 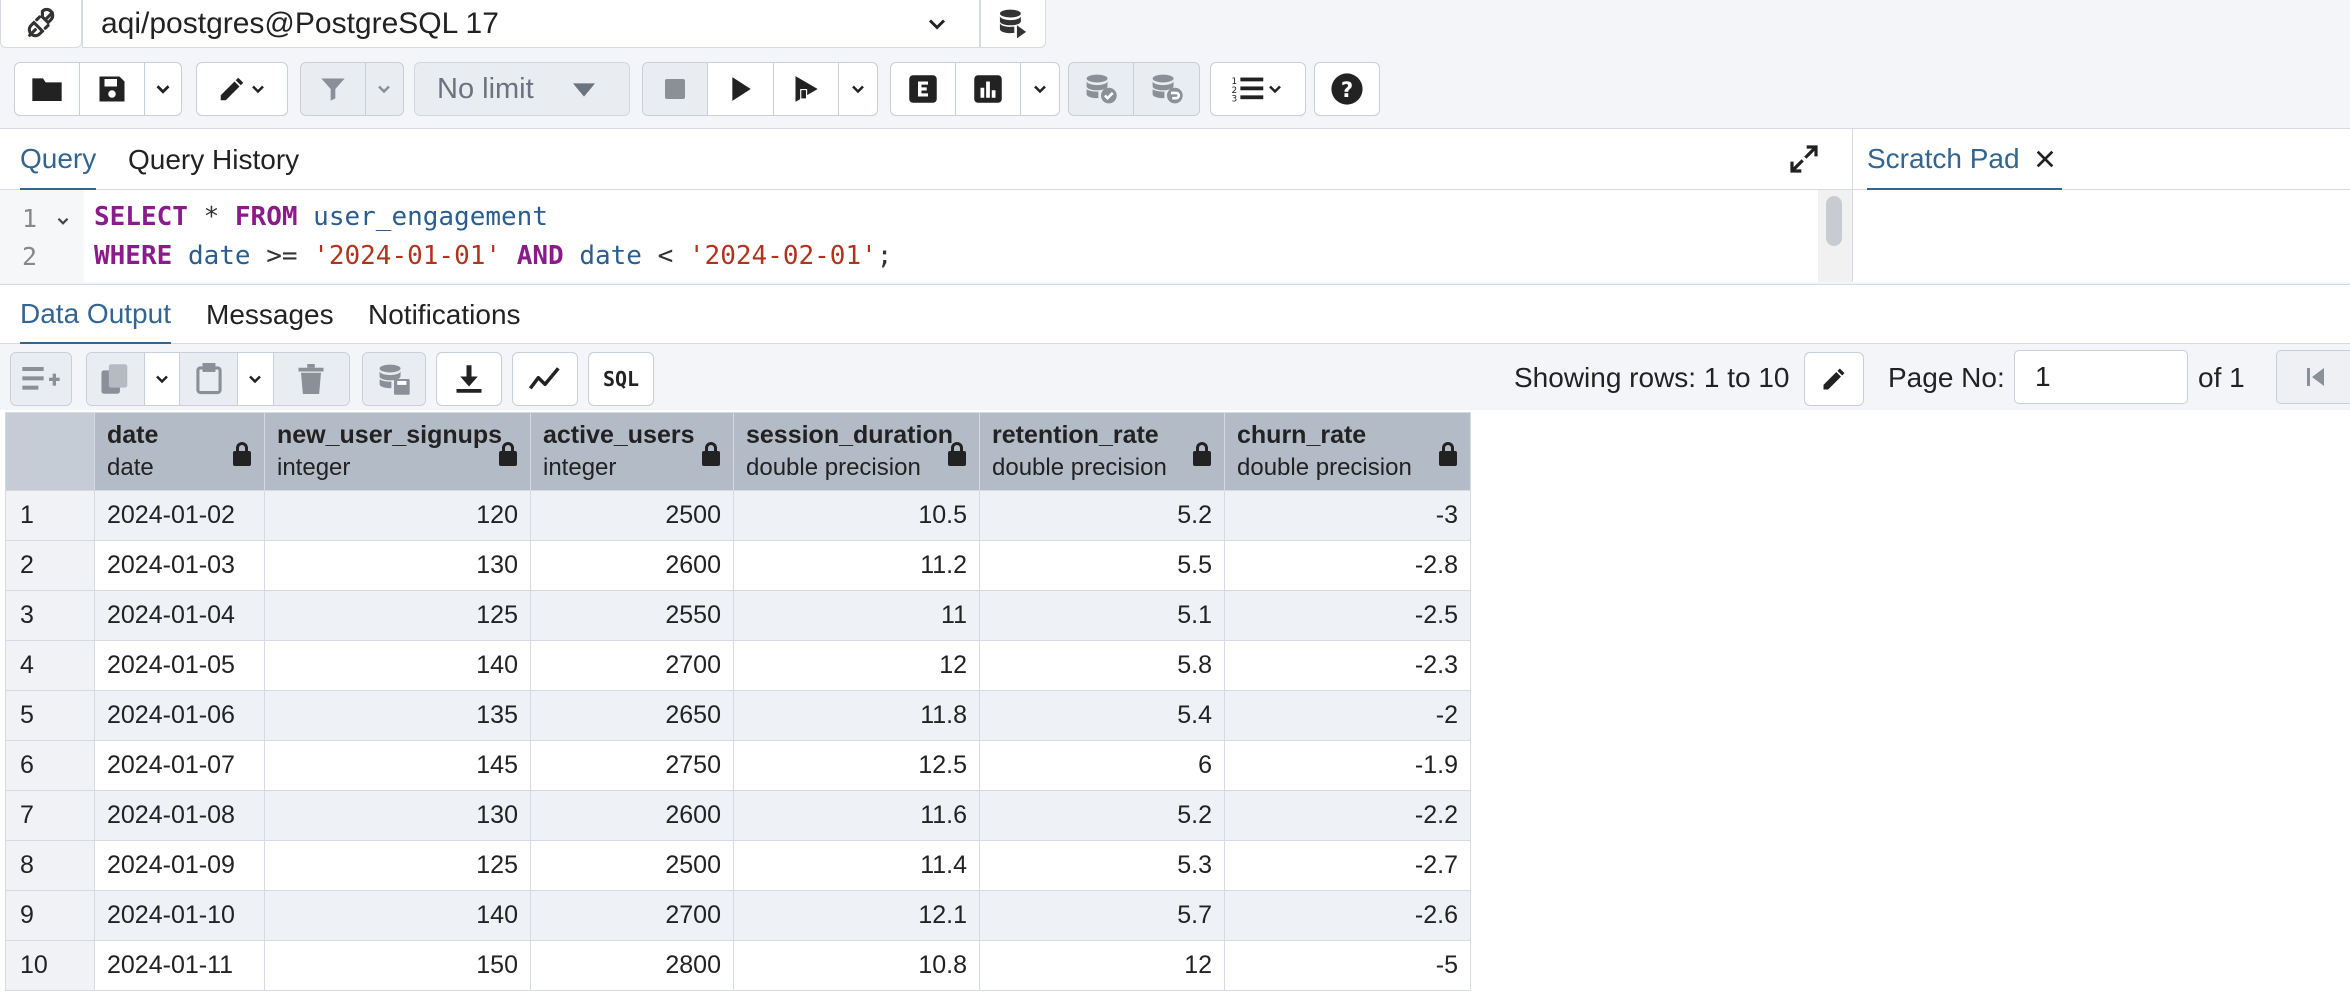 What do you see at coordinates (632, 865) in the screenshot?
I see `table-cell: 2500` at bounding box center [632, 865].